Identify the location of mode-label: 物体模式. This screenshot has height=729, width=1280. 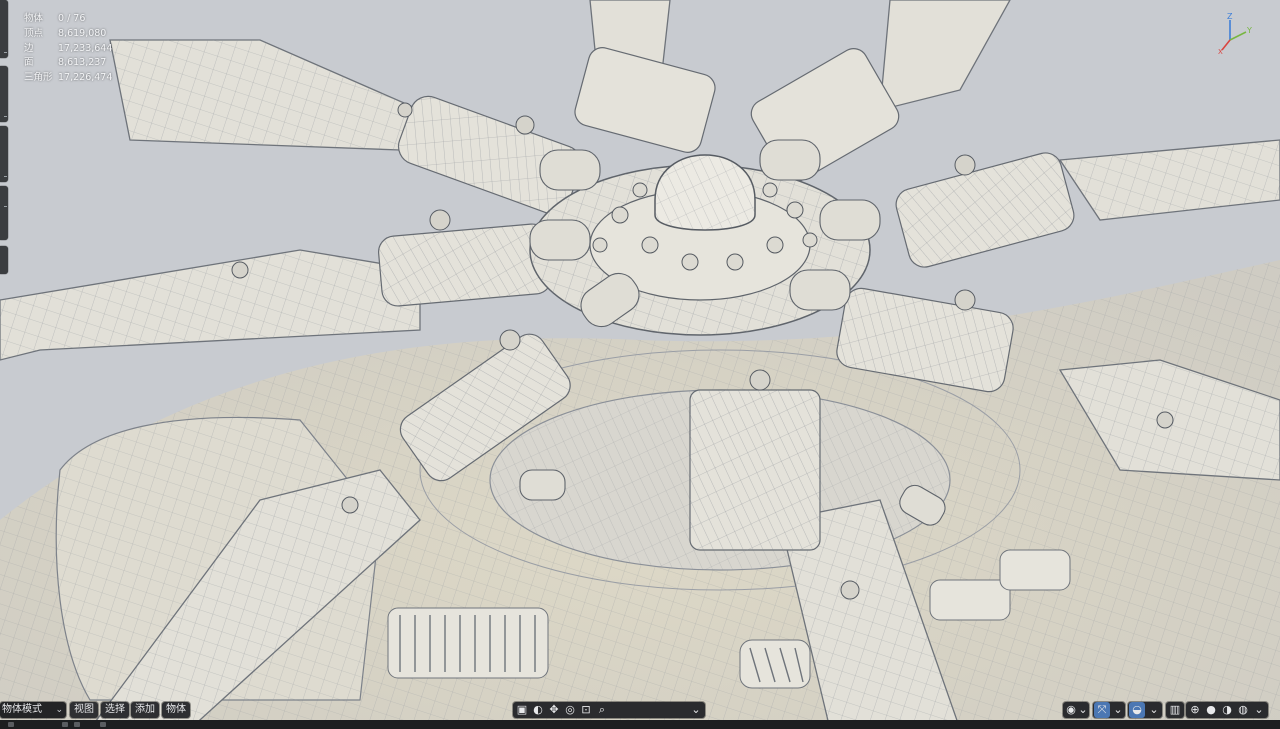
(22, 709).